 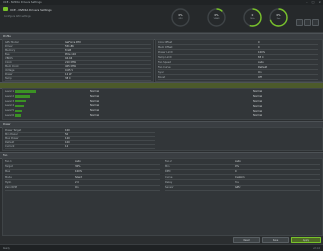 I want to click on row-label: Target, so click(x=9, y=167).